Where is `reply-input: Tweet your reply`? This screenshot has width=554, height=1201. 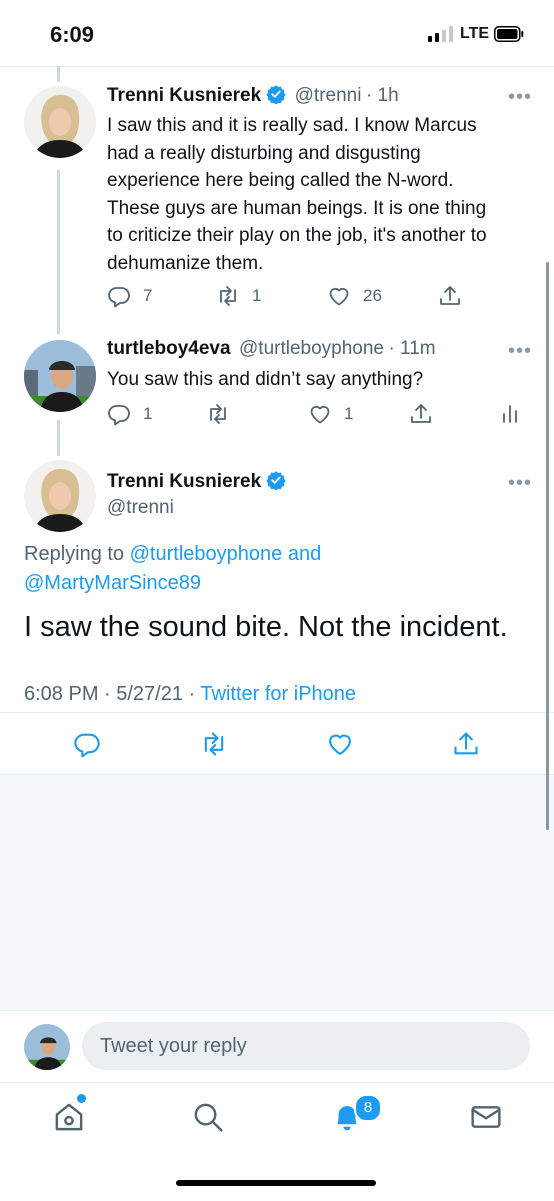
reply-input: Tweet your reply is located at coordinates (306, 1046).